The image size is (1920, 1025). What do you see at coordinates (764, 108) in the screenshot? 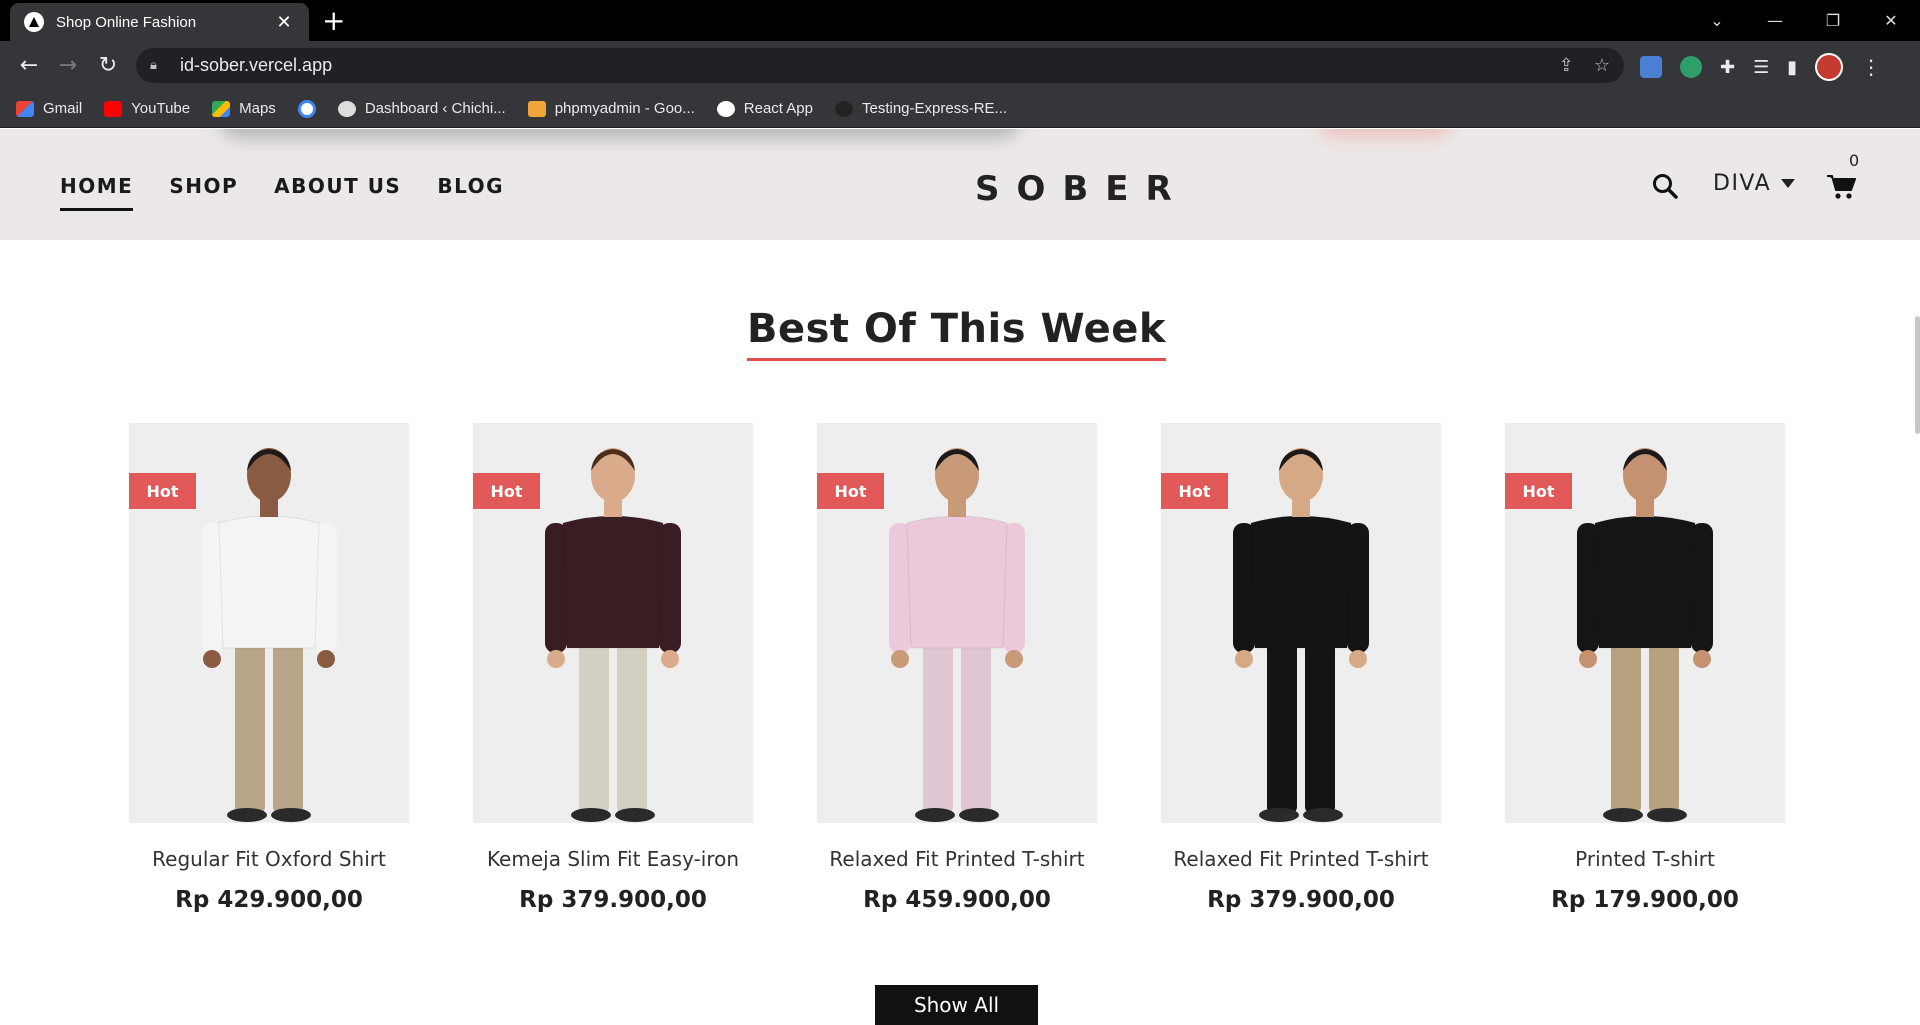
I see `bookmark-react-app: React App` at bounding box center [764, 108].